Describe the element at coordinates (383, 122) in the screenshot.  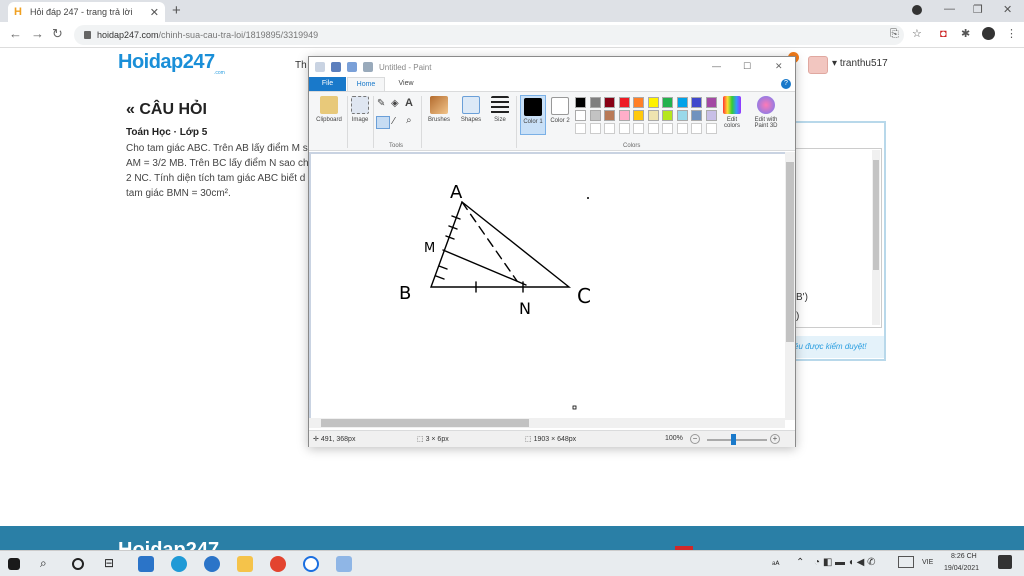
I see `eraser-icon` at that location.